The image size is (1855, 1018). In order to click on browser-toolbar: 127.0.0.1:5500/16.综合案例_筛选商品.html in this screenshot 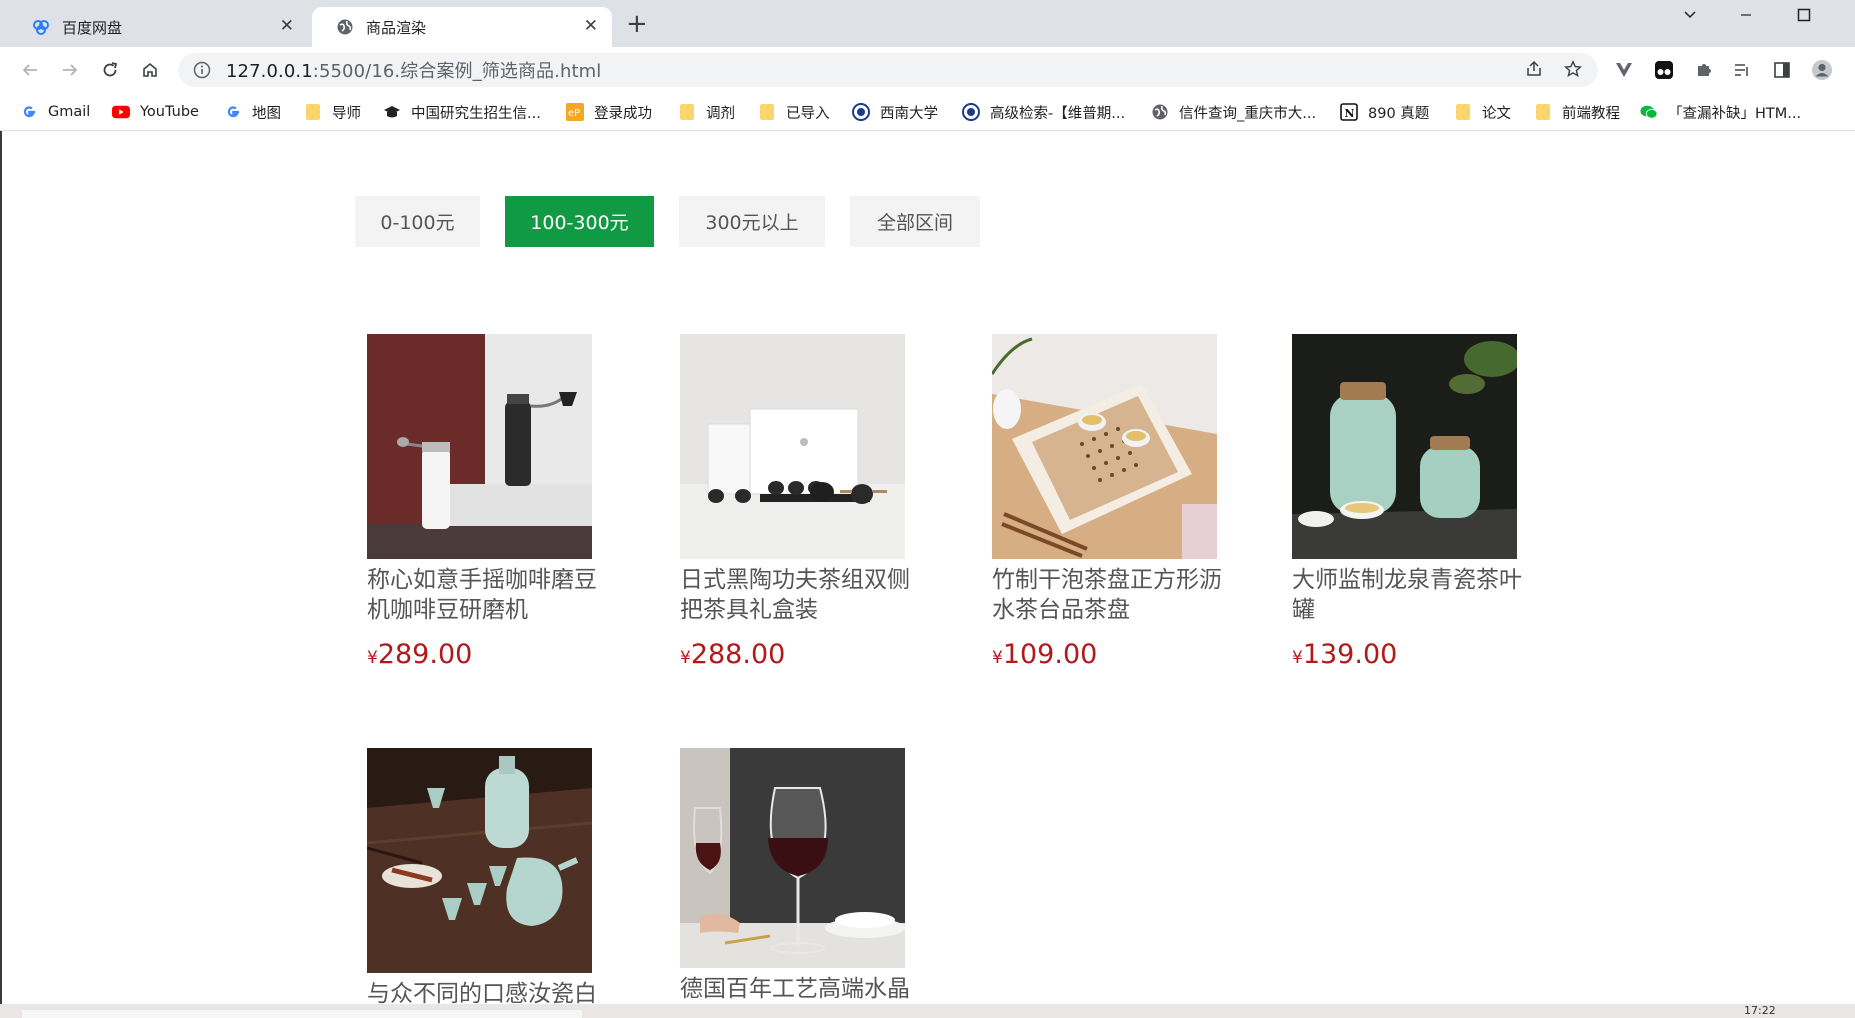, I will do `click(927, 70)`.